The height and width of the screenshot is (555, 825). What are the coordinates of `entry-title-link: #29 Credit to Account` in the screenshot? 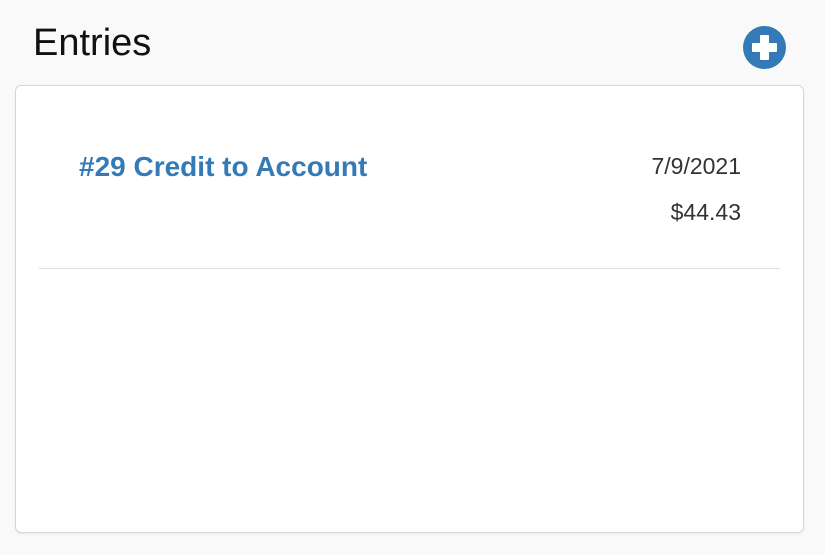 It's located at (223, 167).